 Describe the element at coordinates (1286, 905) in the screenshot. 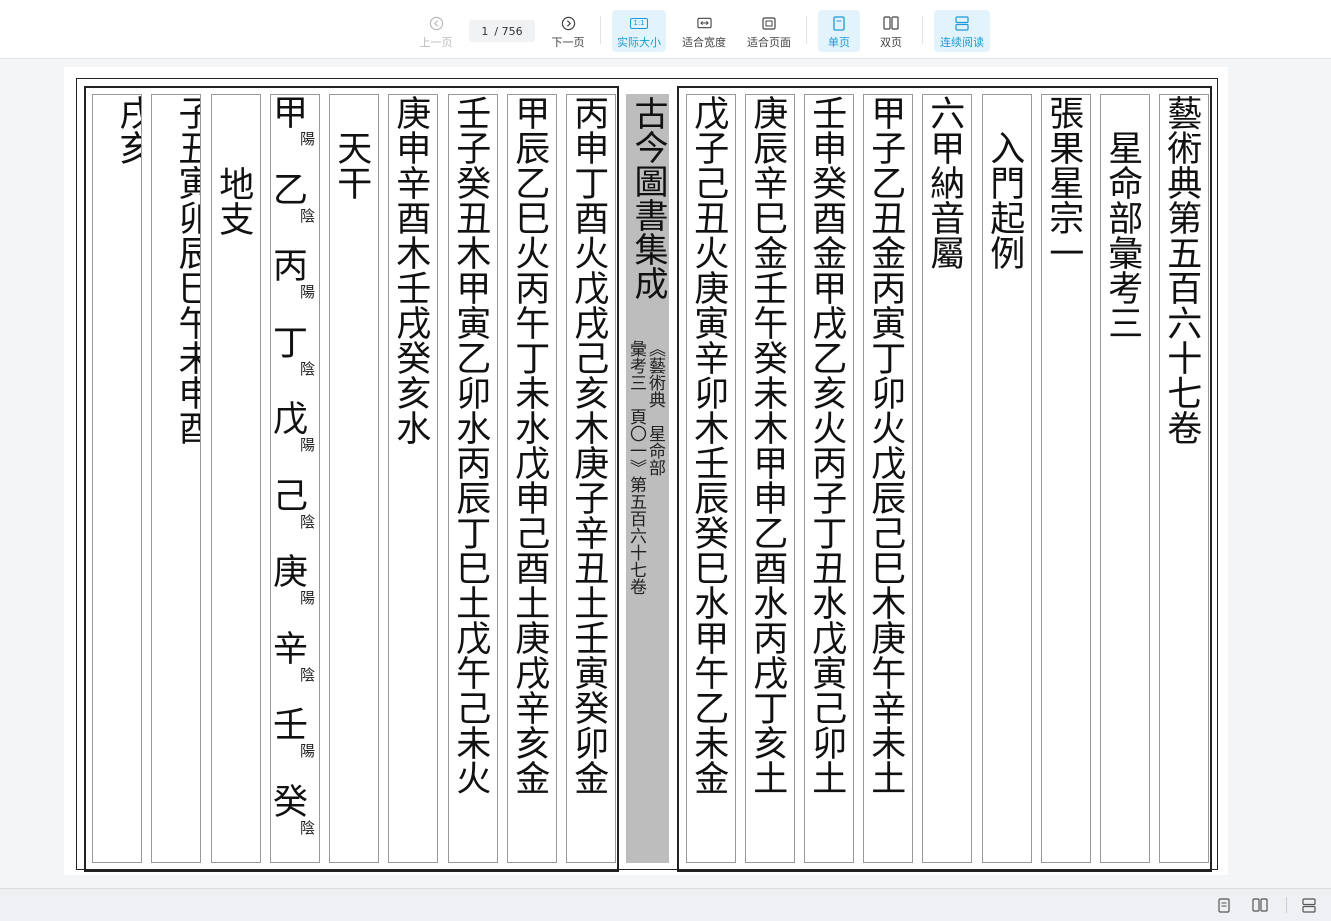

I see `status-divider` at that location.